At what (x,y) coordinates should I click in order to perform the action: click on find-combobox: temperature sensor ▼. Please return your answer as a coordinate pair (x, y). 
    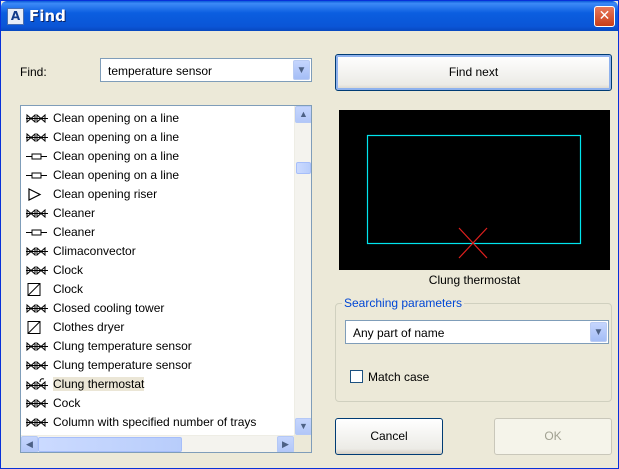
    Looking at the image, I should click on (206, 70).